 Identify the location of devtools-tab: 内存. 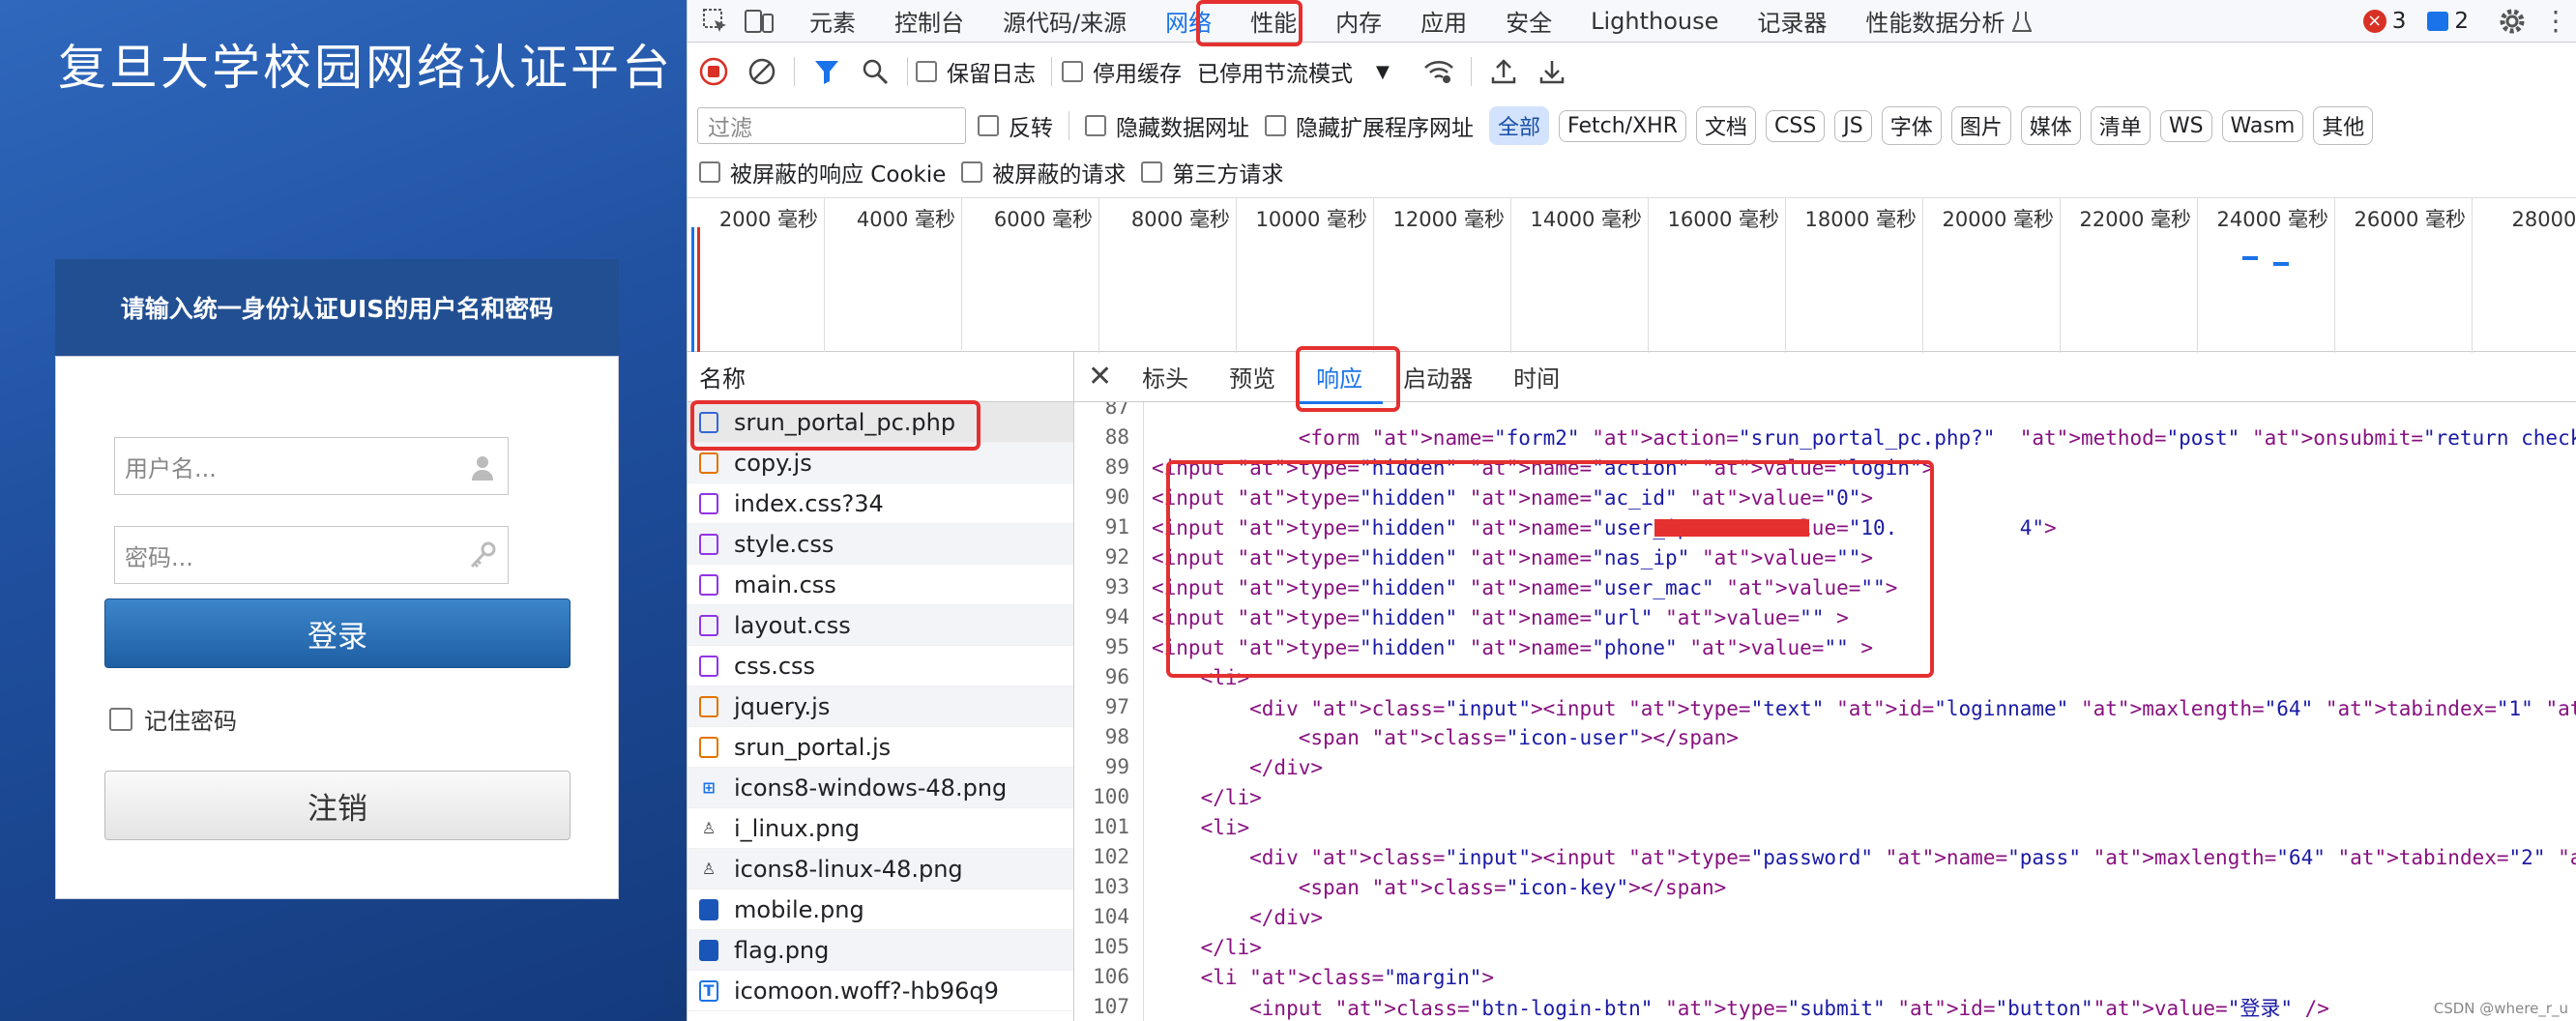
(1358, 21).